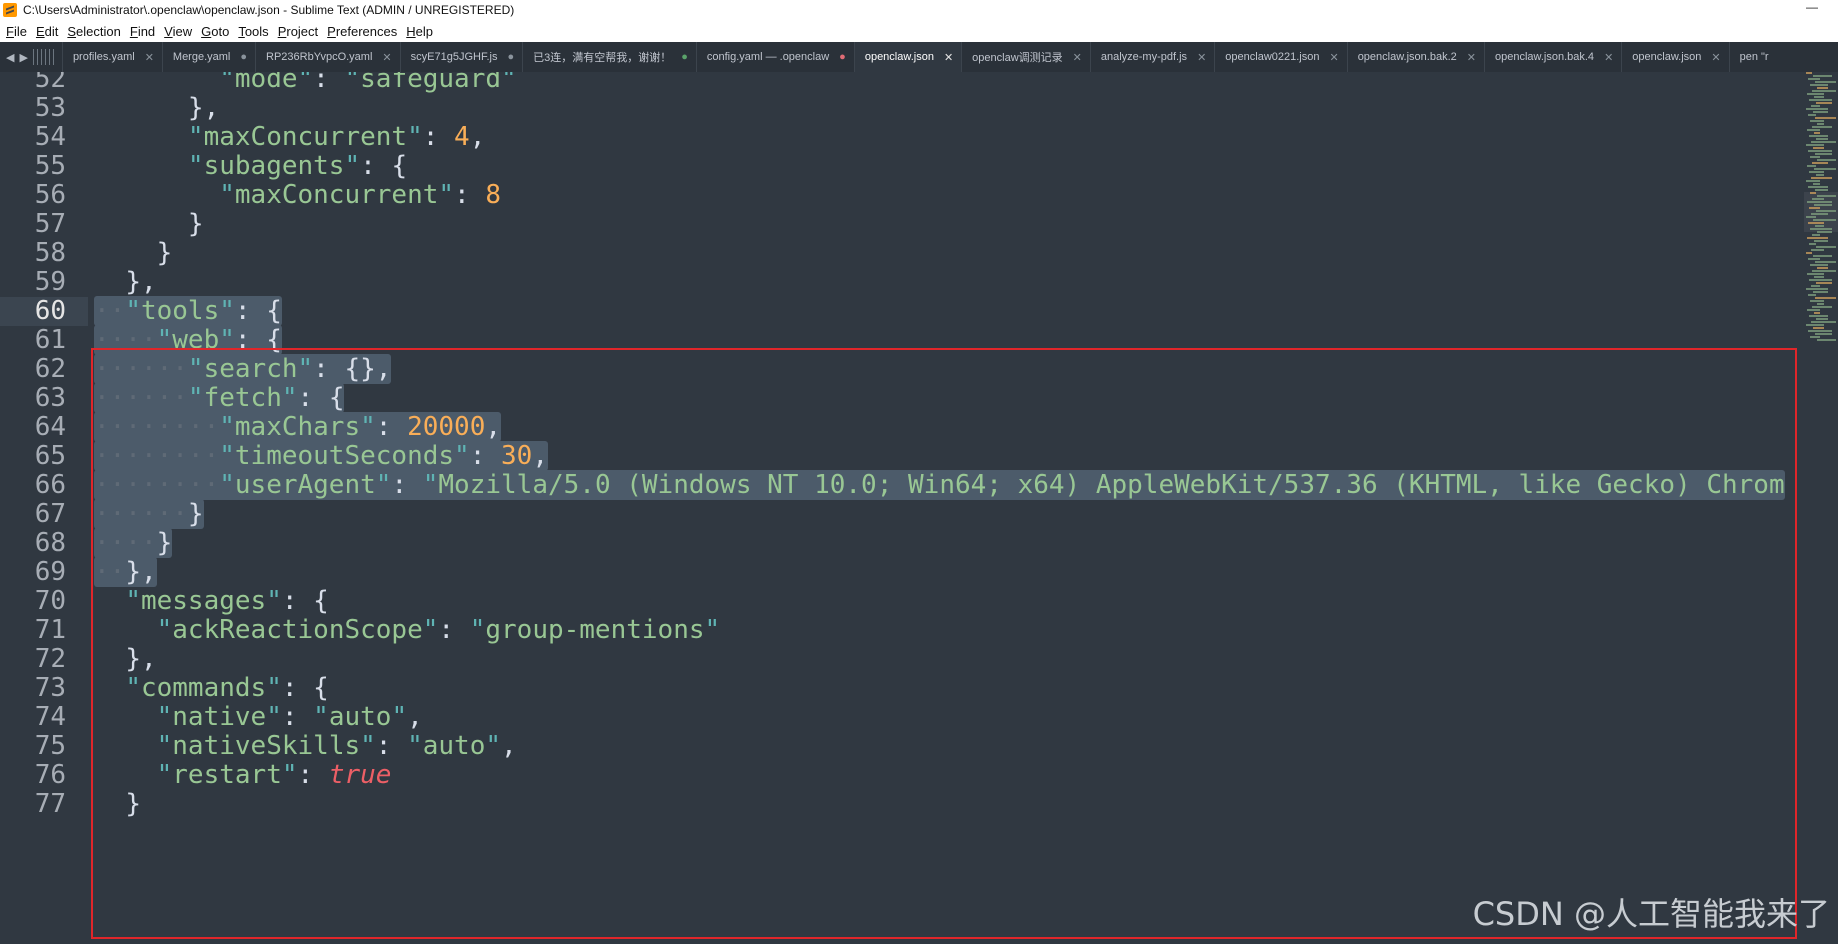  What do you see at coordinates (902, 601) in the screenshot?
I see `code-line: 70 "messages": {` at bounding box center [902, 601].